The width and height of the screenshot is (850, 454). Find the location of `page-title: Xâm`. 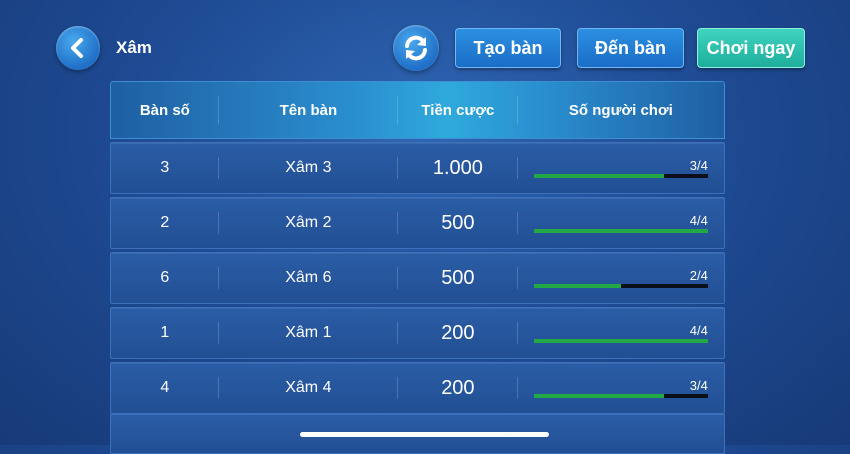

page-title: Xâm is located at coordinates (134, 47).